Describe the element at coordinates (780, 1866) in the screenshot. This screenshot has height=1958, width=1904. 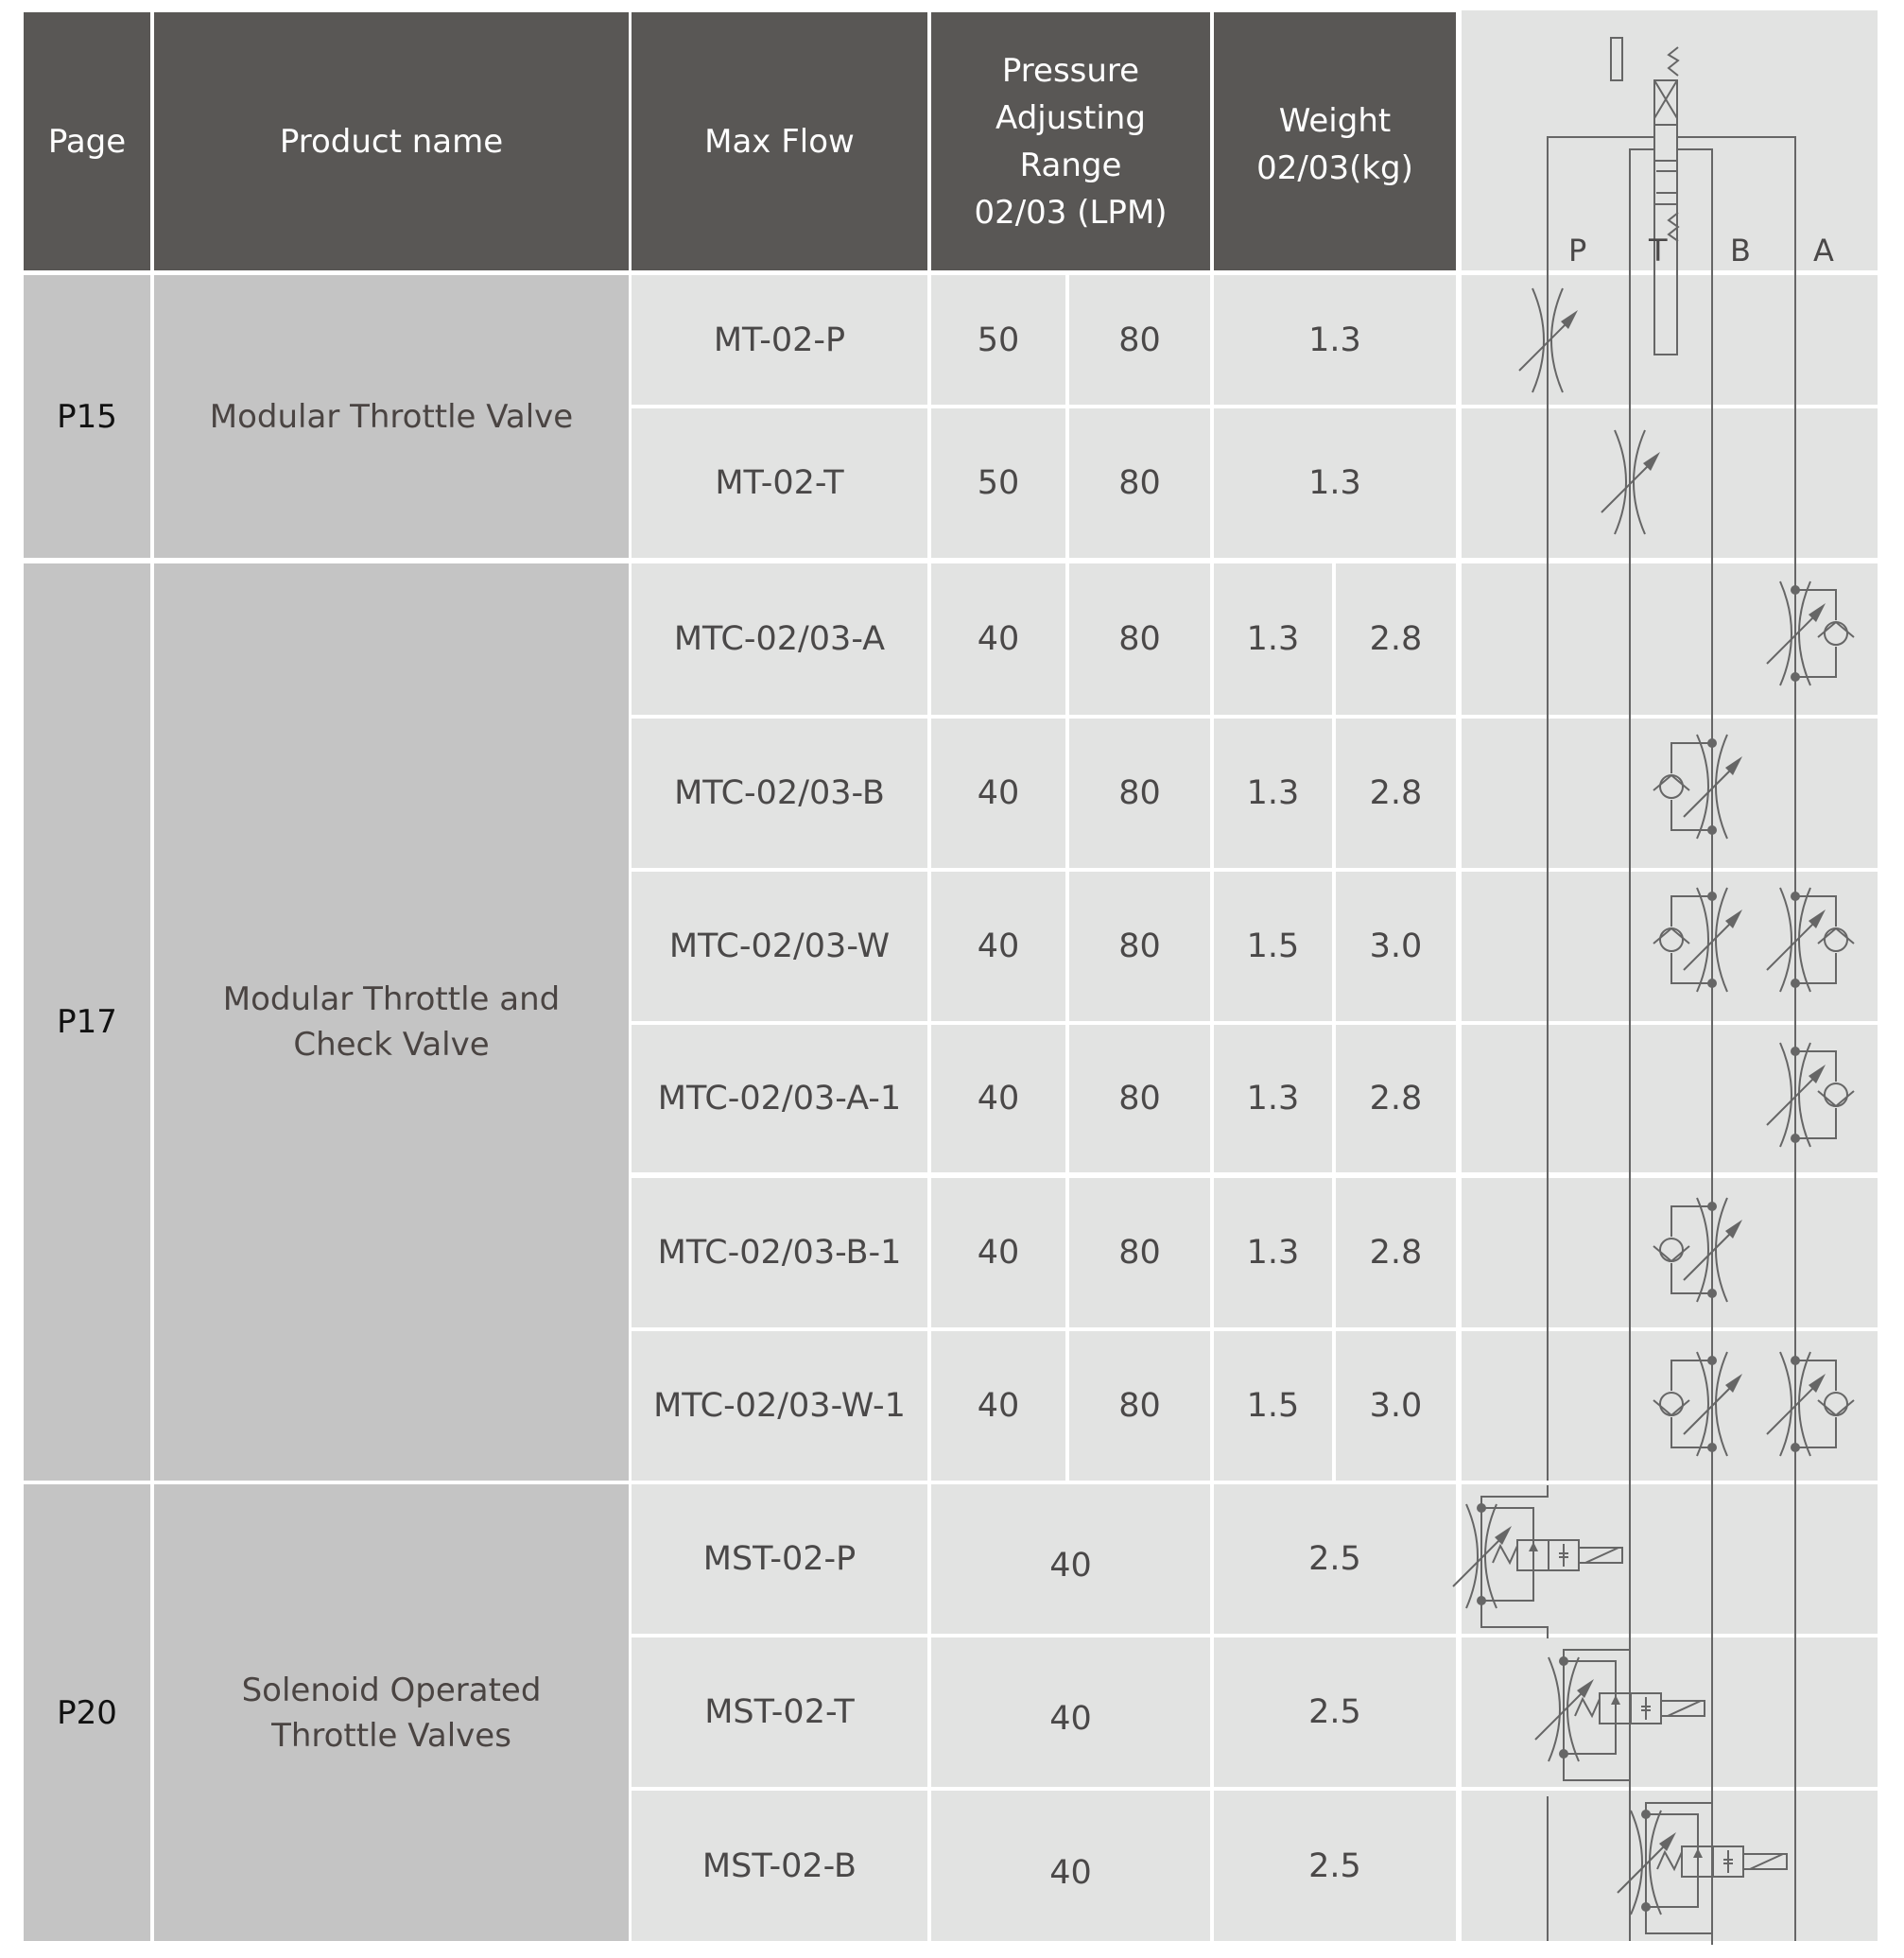
I see `model-cell: MST-02-B` at that location.